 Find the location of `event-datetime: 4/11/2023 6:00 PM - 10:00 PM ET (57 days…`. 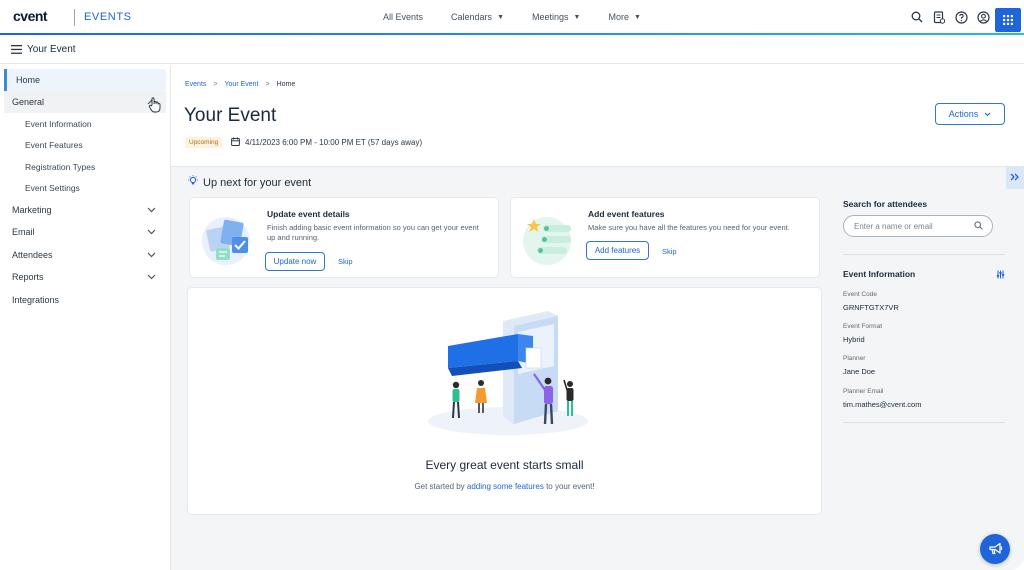

event-datetime: 4/11/2023 6:00 PM - 10:00 PM ET (57 days… is located at coordinates (326, 142).